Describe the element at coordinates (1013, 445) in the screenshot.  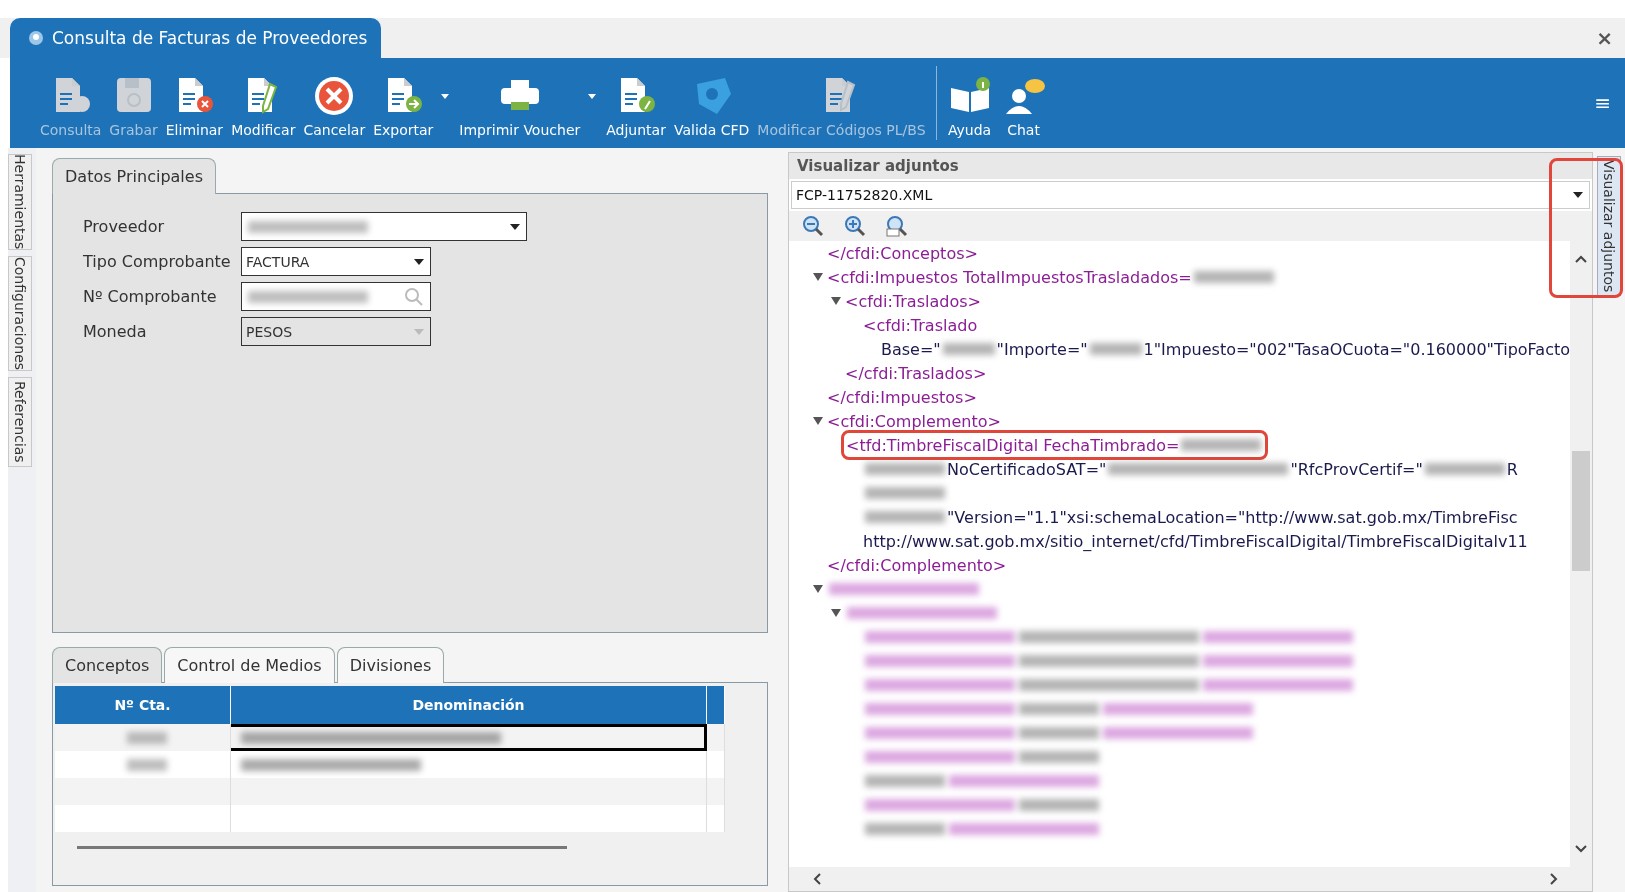
I see `xml-tag: <tfd:TimbreFiscalDigital FechaTimbrado=` at that location.